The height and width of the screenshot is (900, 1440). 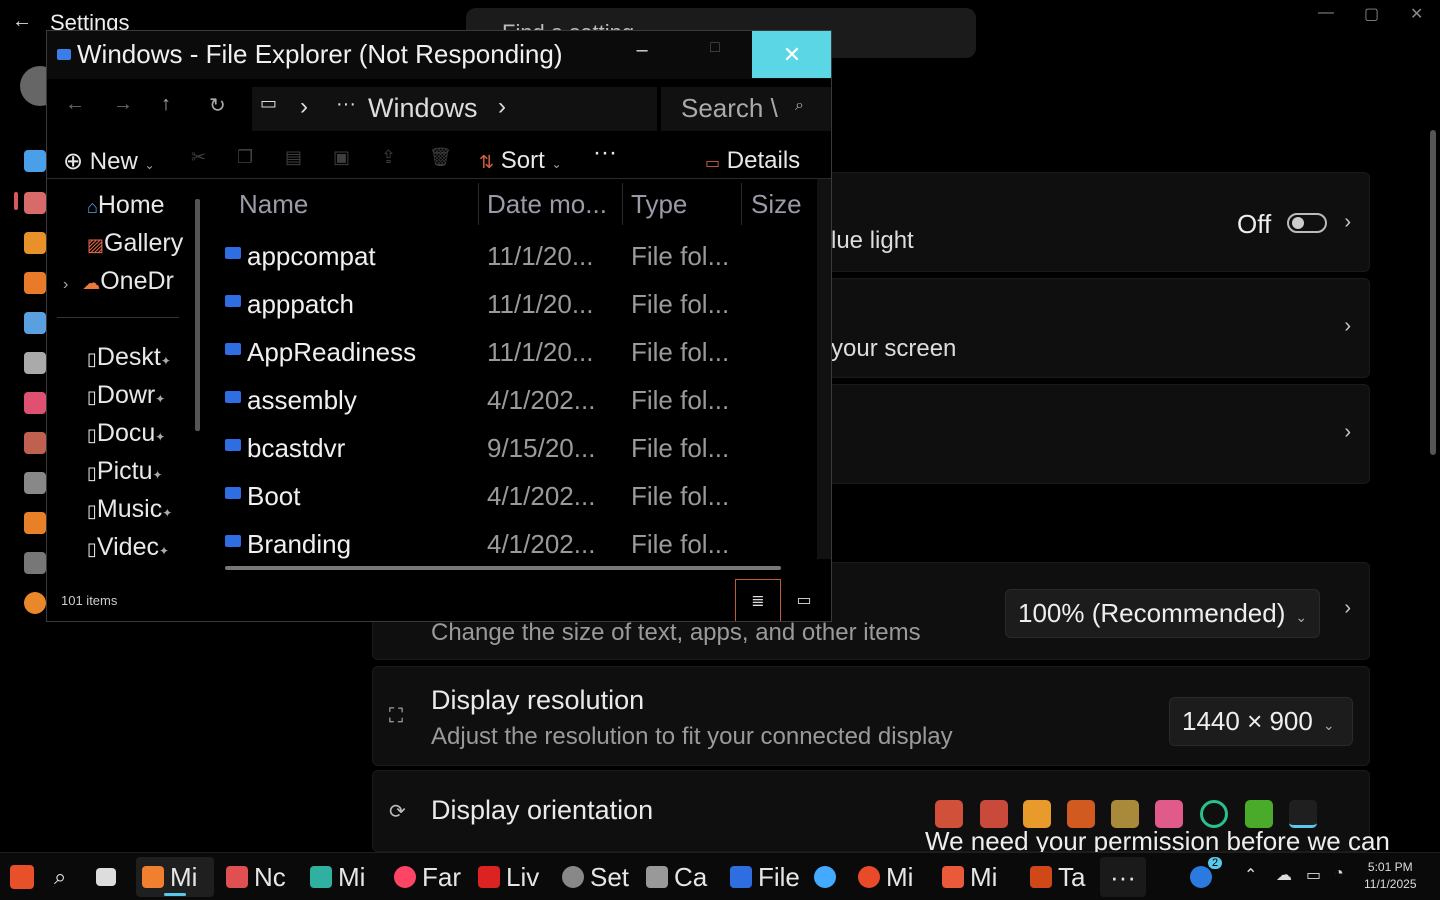 What do you see at coordinates (25, 877) in the screenshot?
I see `start-button` at bounding box center [25, 877].